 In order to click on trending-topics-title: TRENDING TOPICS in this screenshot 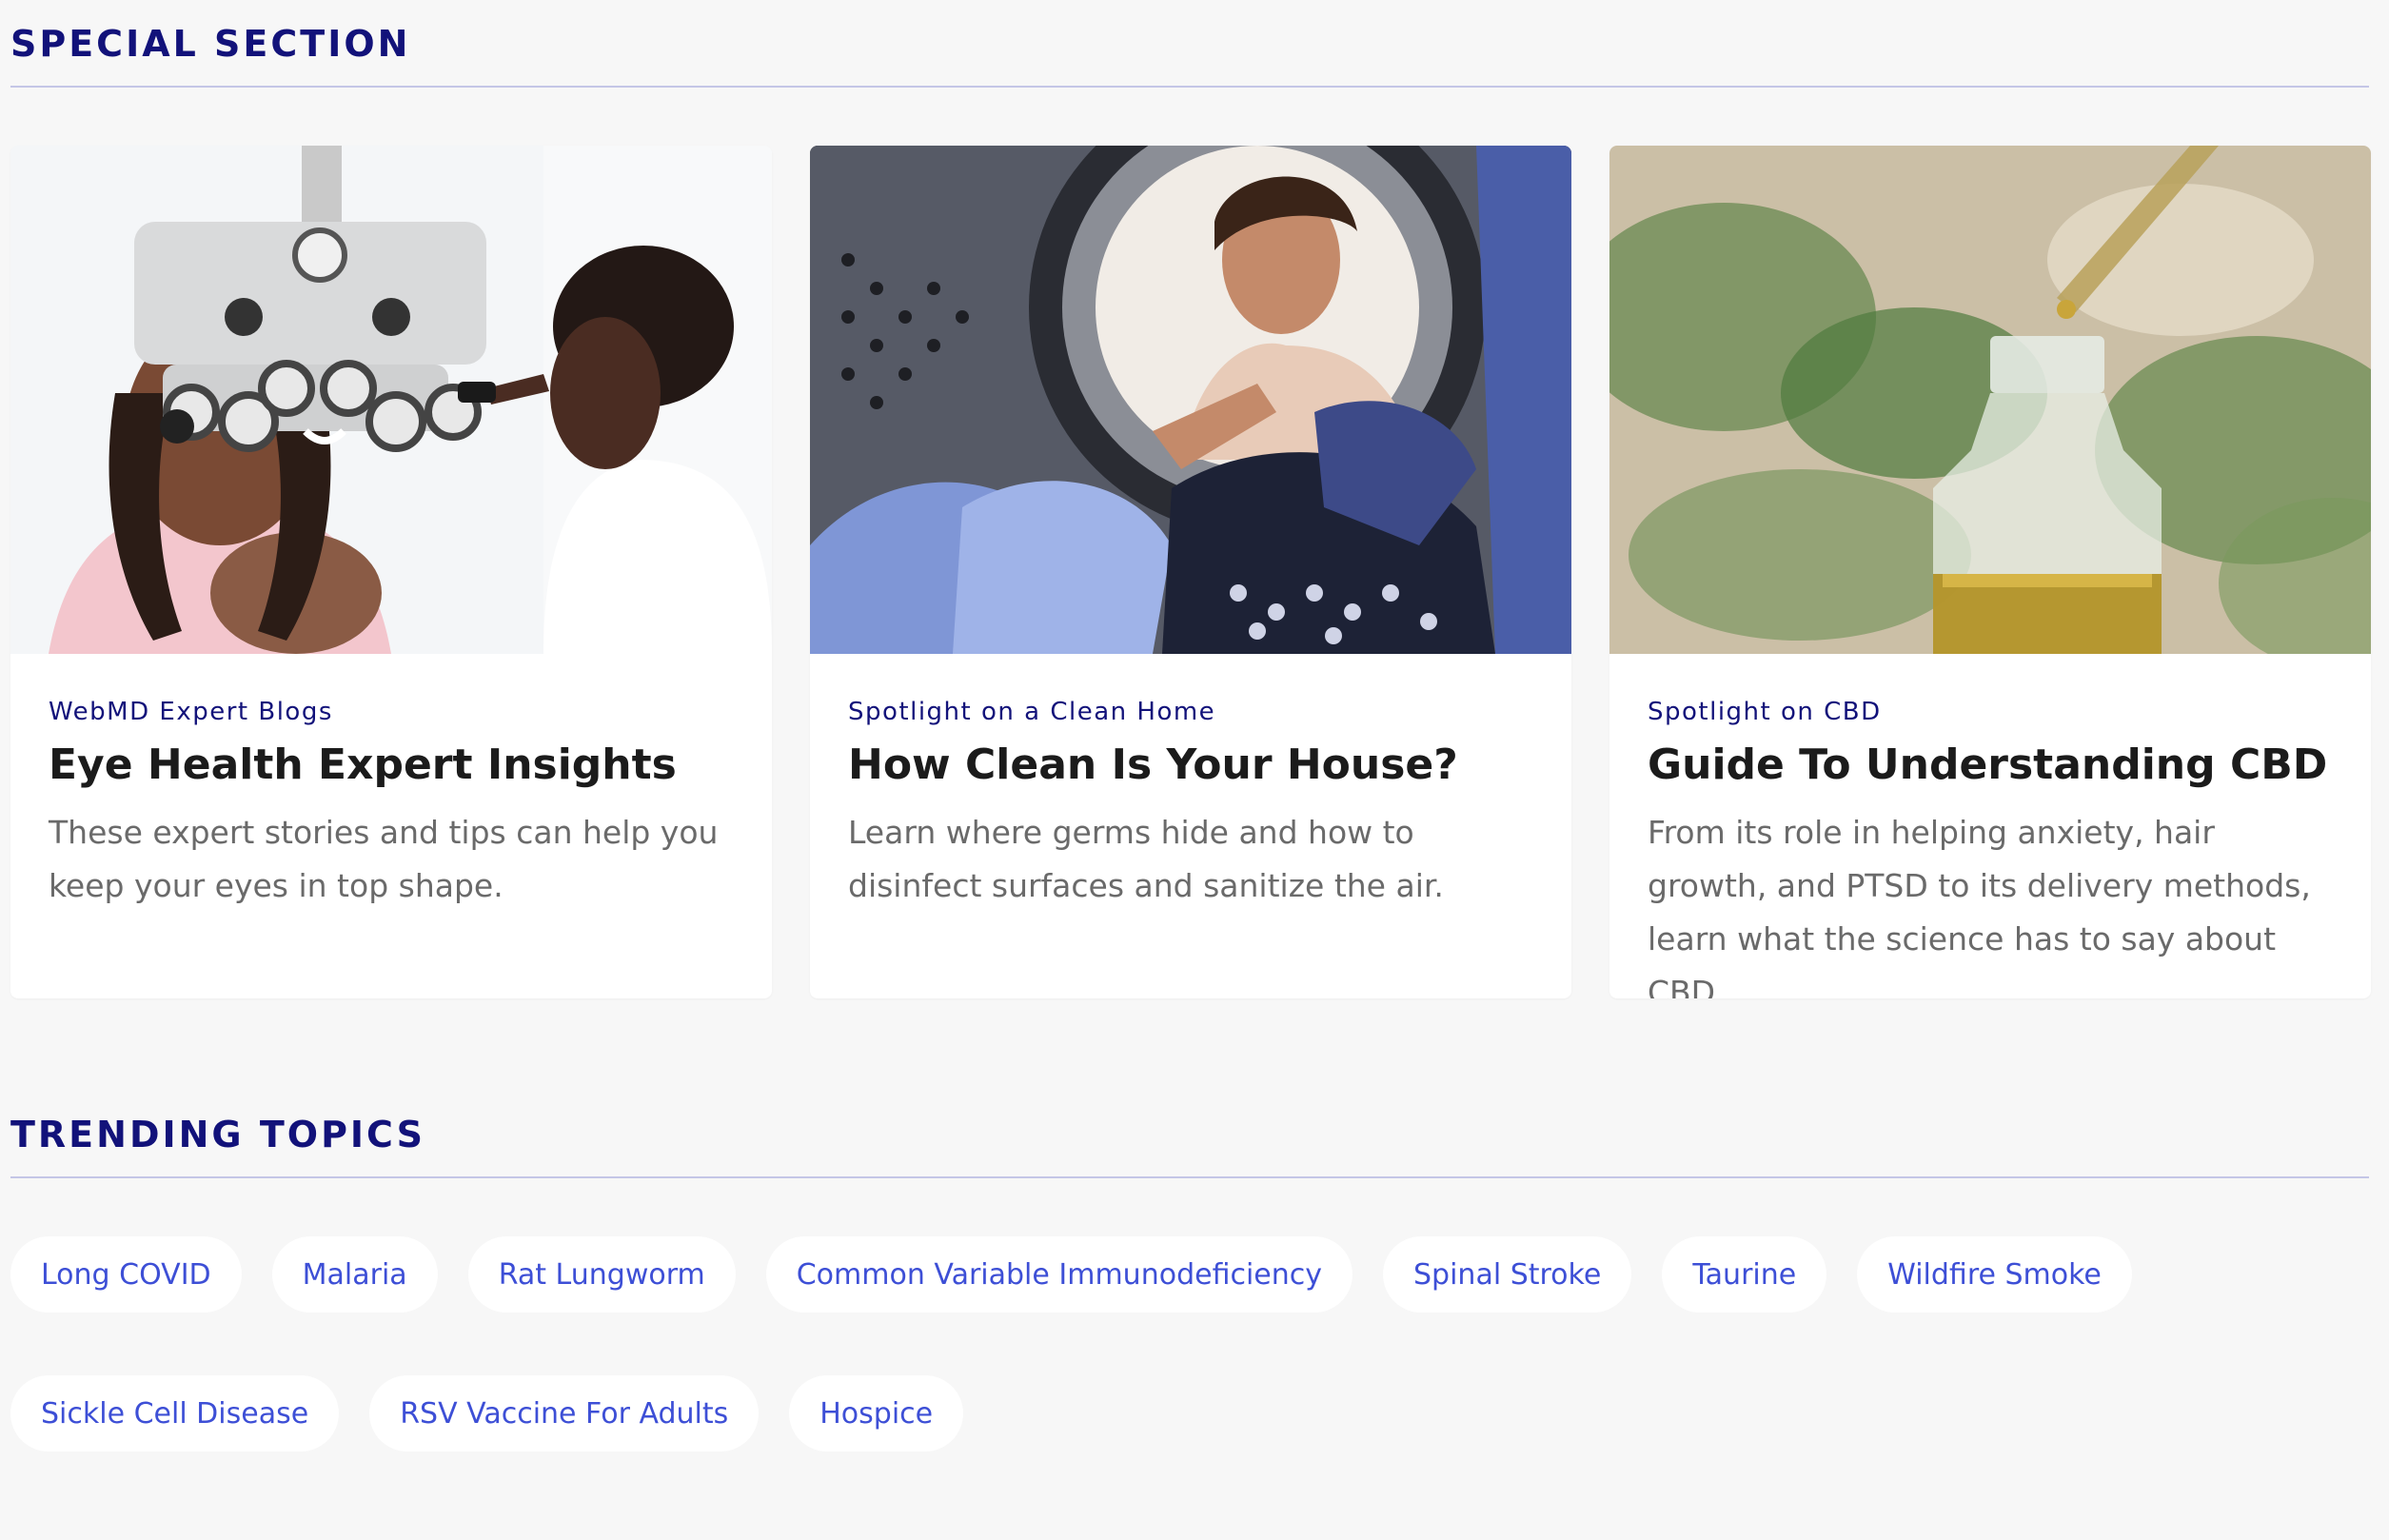, I will do `click(218, 1134)`.